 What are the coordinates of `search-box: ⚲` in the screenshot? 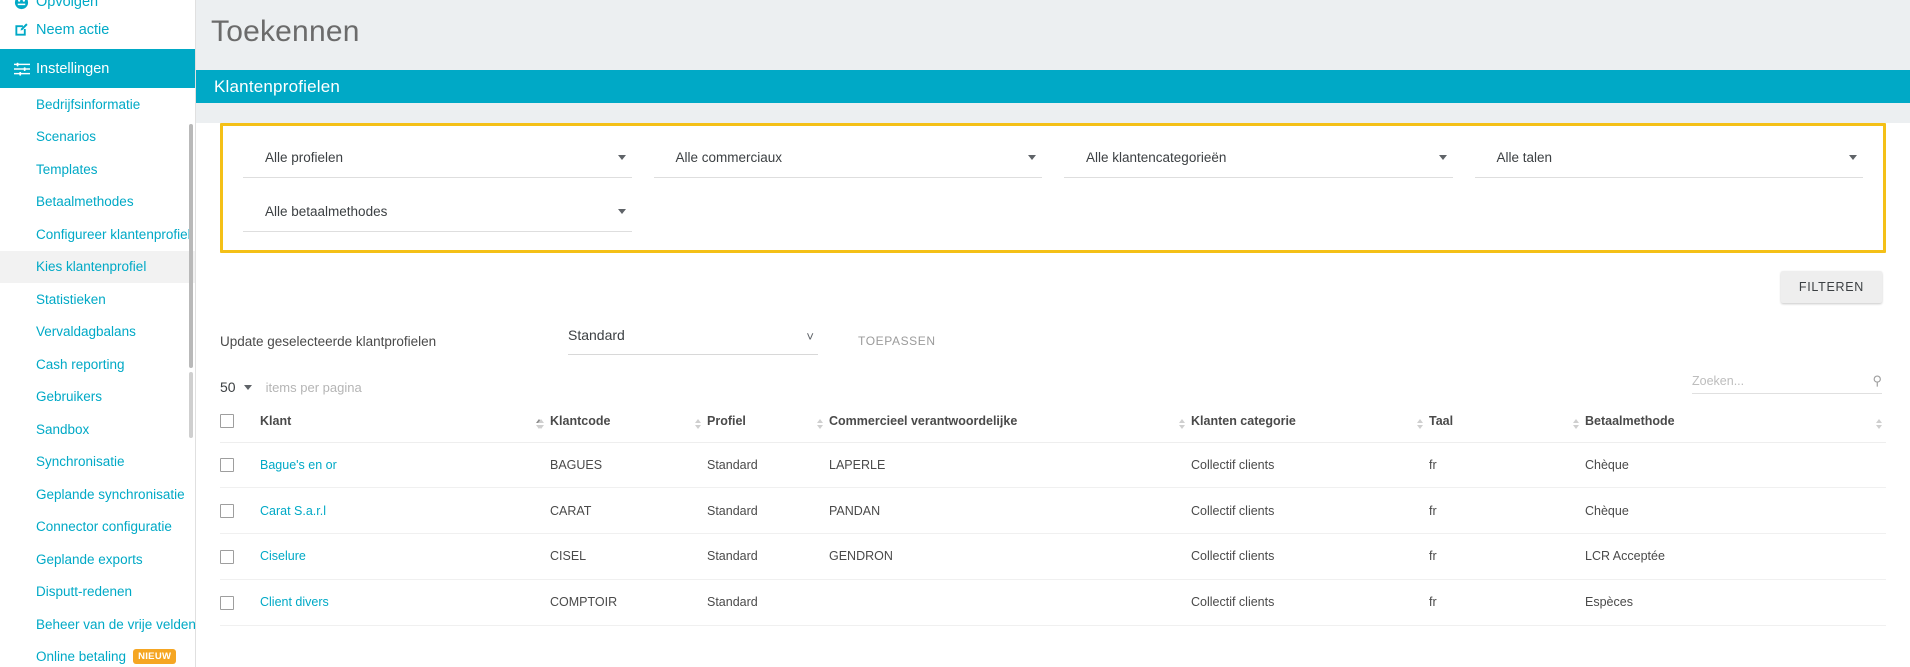 It's located at (1787, 383).